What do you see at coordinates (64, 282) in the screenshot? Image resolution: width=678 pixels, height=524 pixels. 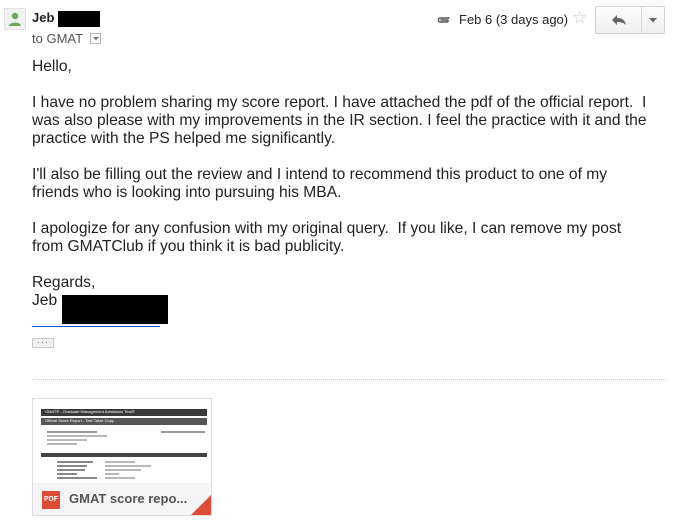 I see `closing-text: Regards,` at bounding box center [64, 282].